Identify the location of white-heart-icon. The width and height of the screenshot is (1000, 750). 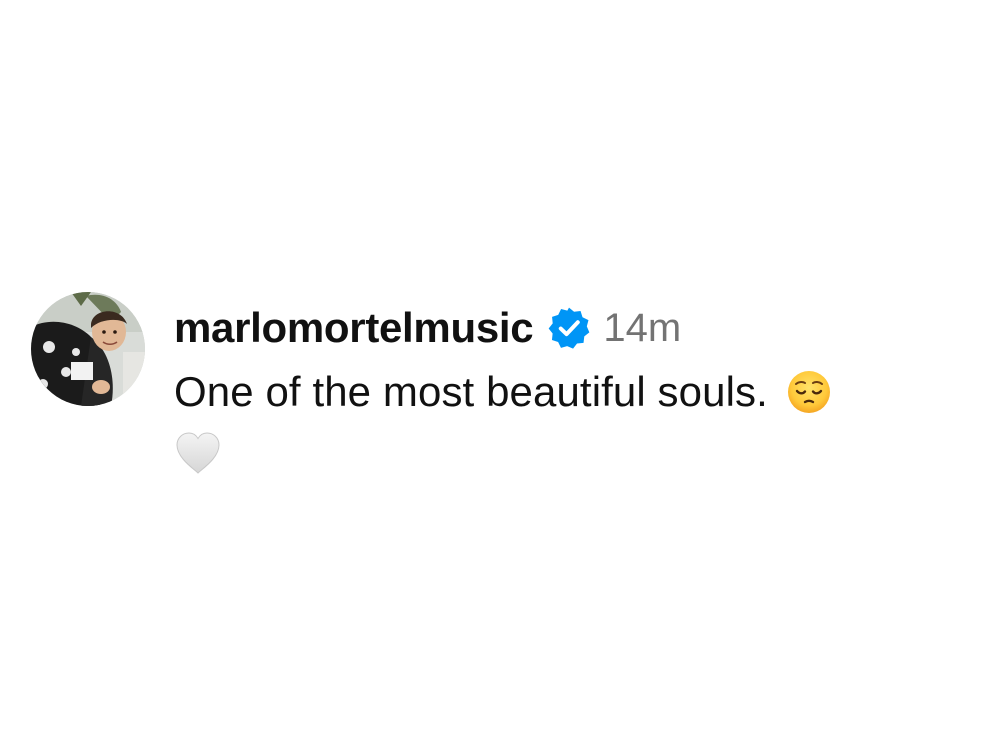
(198, 453).